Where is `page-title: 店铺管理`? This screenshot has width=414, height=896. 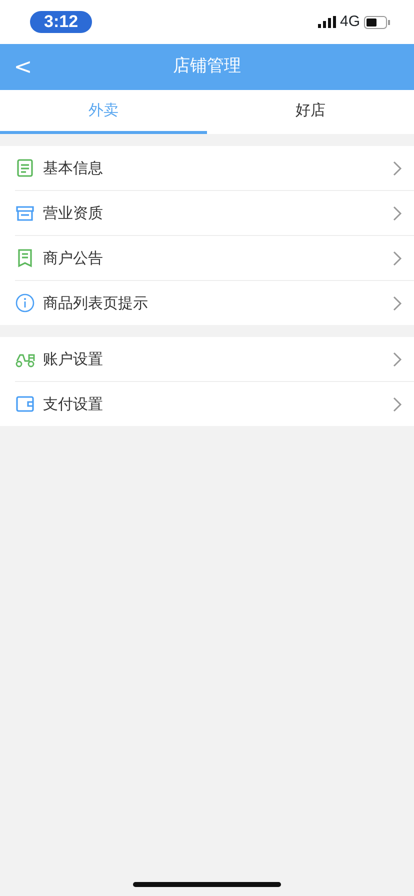 page-title: 店铺管理 is located at coordinates (207, 66).